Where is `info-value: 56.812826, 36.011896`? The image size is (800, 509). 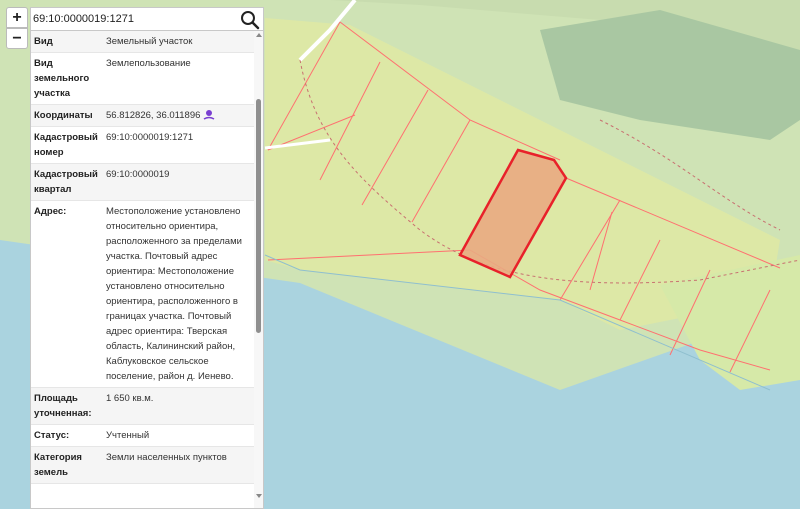
info-value: 56.812826, 36.011896 is located at coordinates (179, 115).